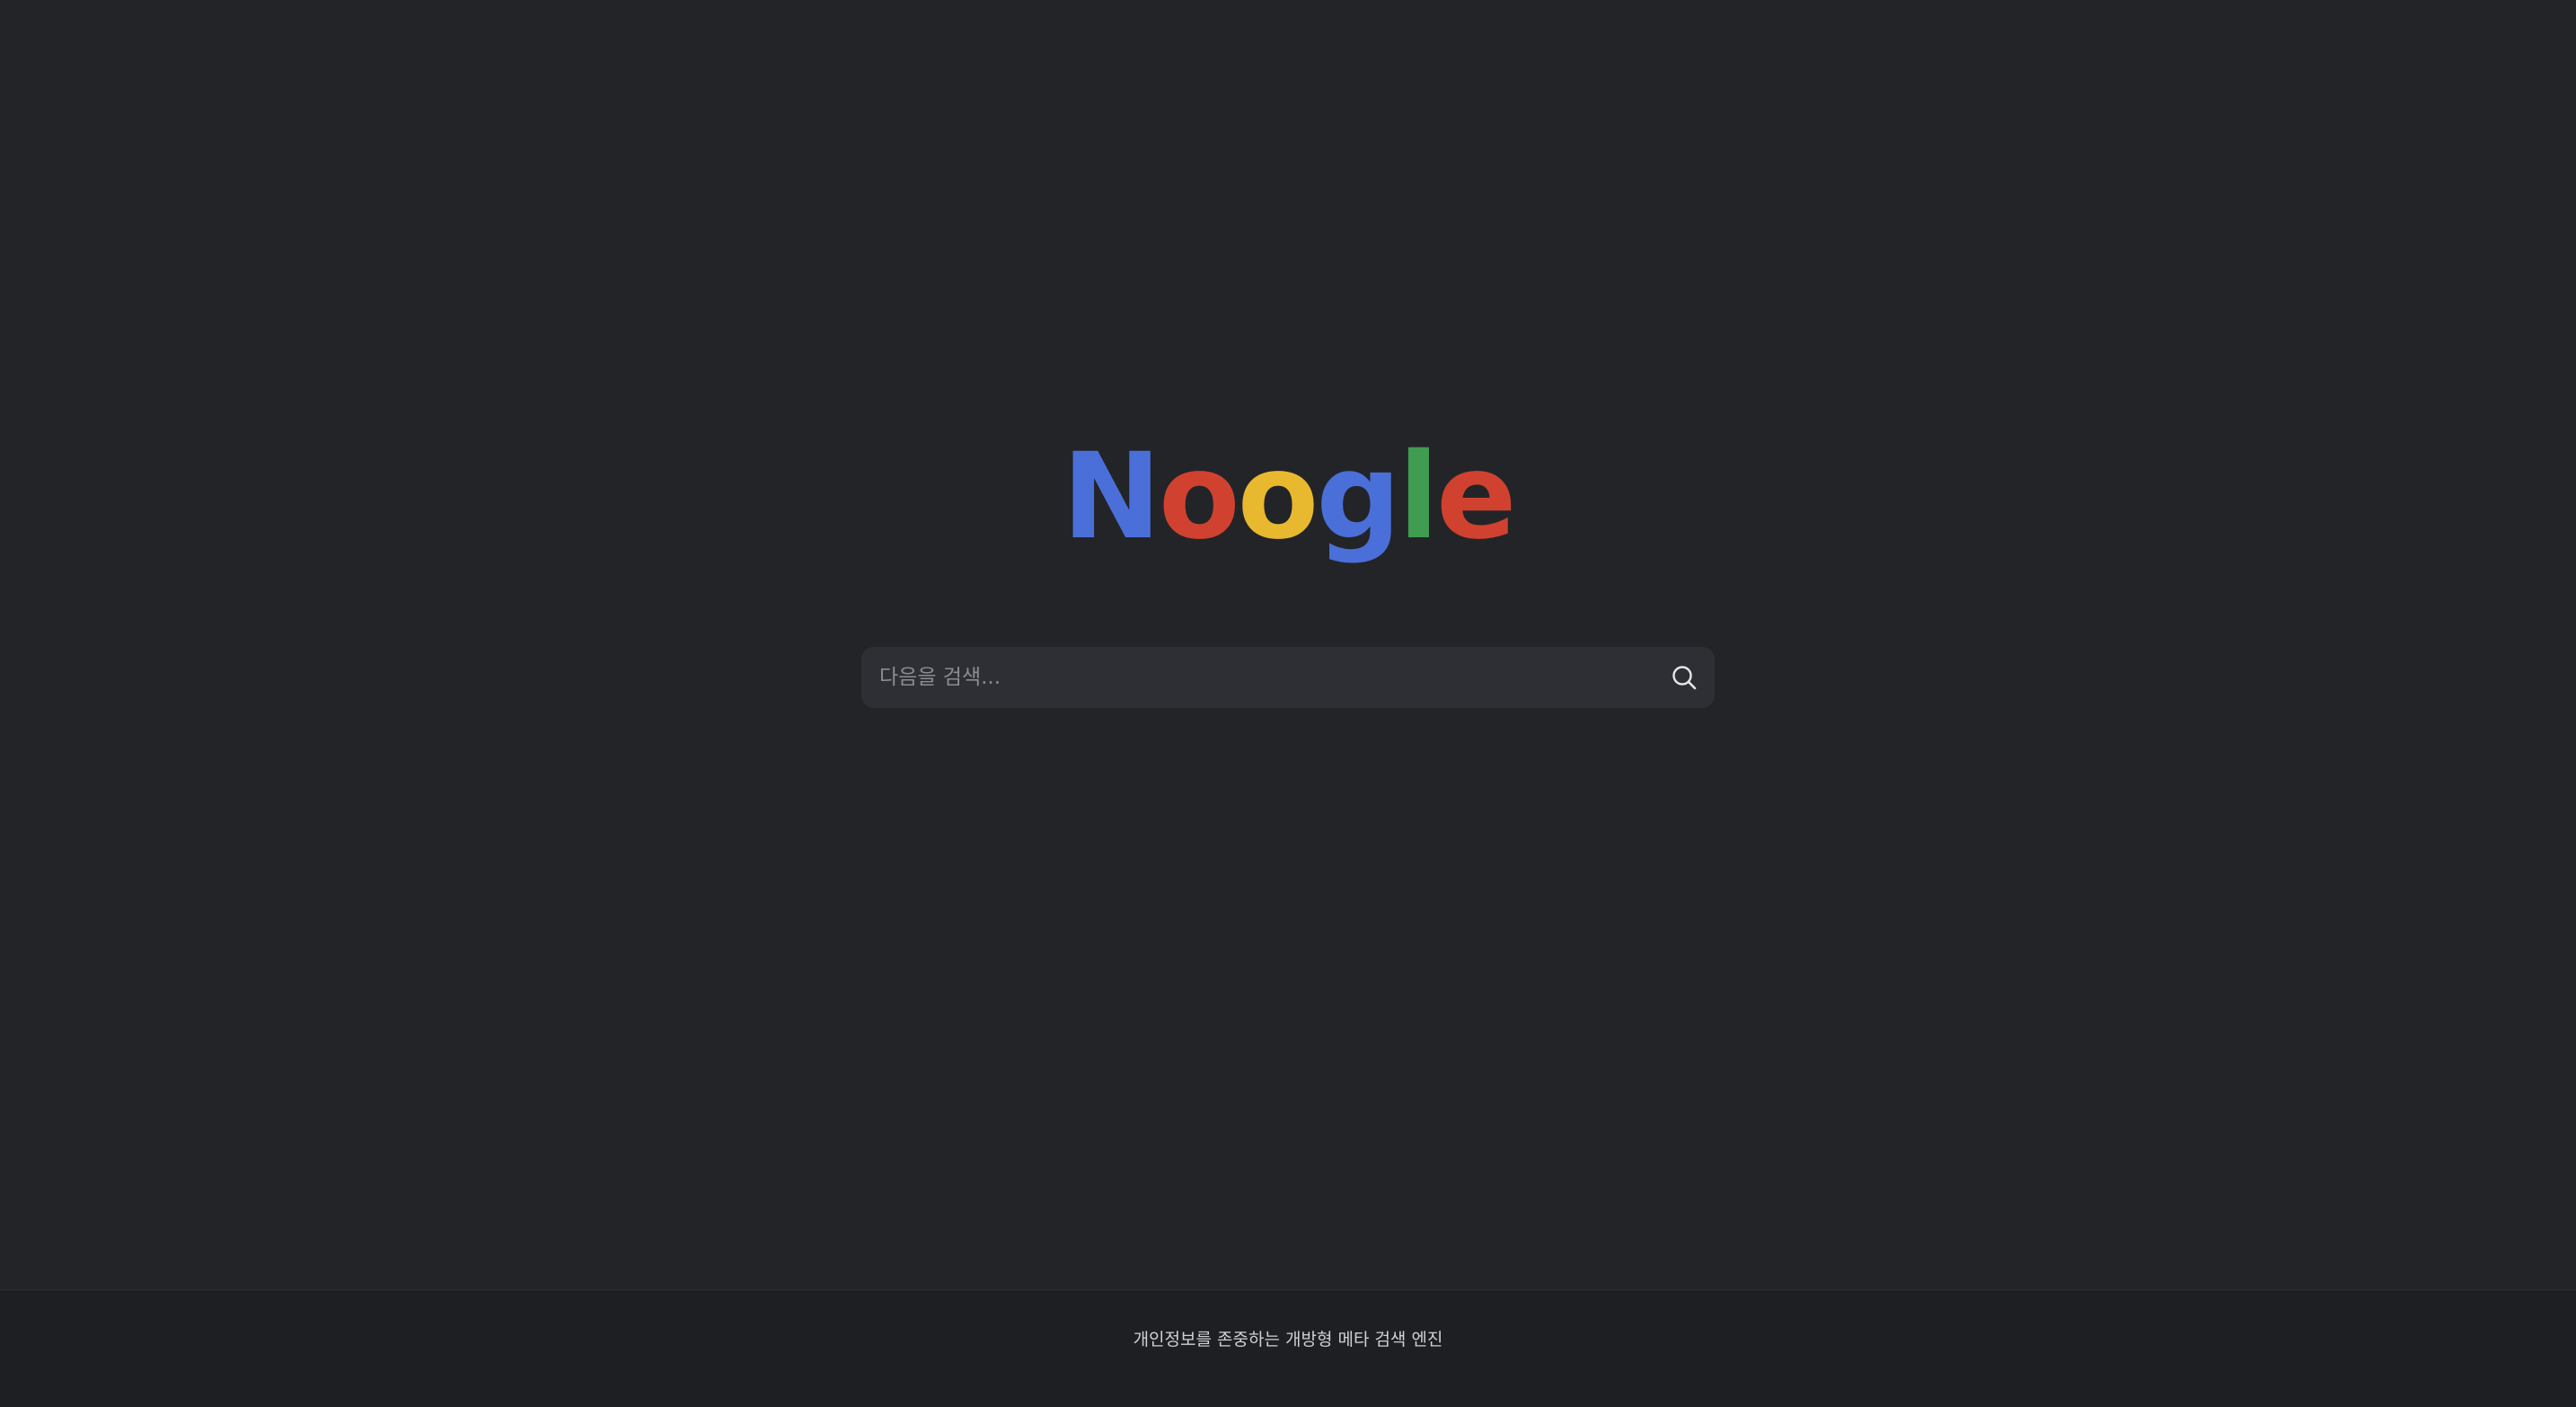  I want to click on logo-letter-o1: o, so click(1199, 497).